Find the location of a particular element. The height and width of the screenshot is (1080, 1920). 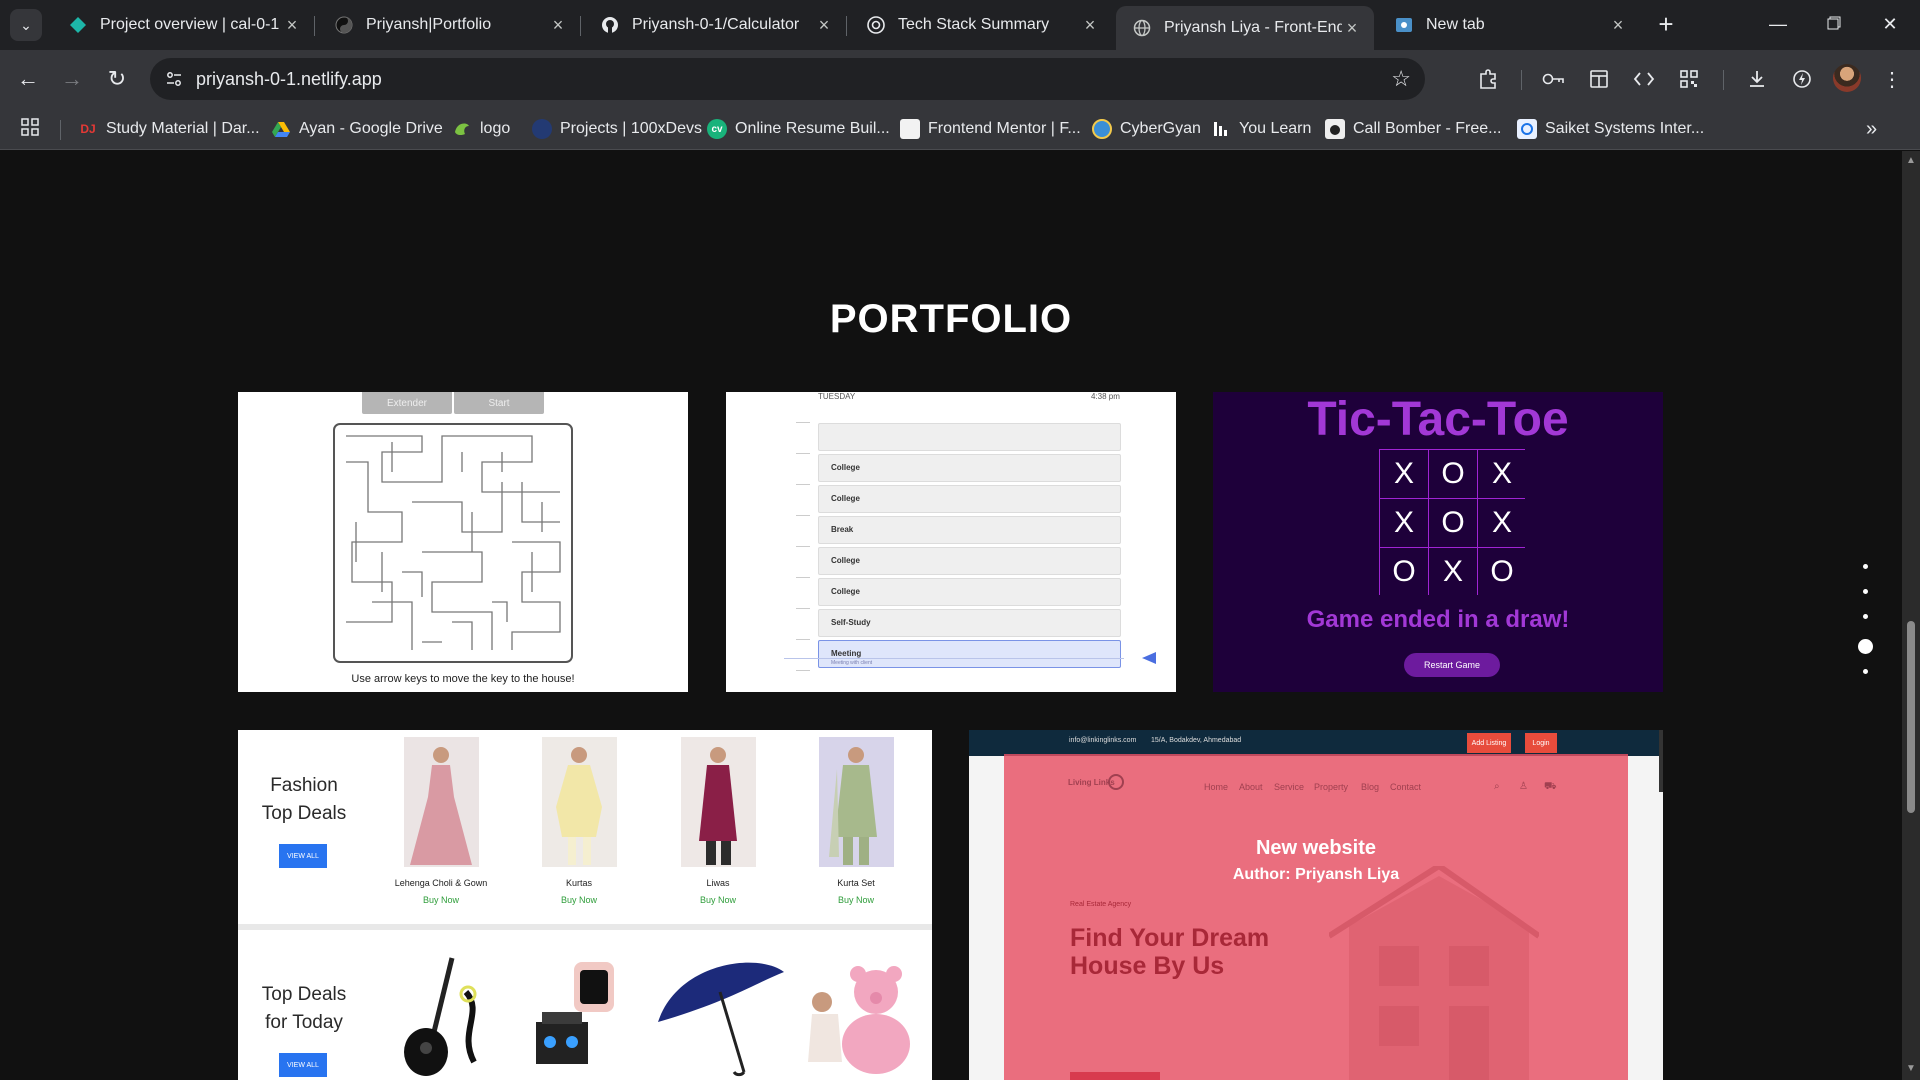

side-panel-icon is located at coordinates (1599, 79).